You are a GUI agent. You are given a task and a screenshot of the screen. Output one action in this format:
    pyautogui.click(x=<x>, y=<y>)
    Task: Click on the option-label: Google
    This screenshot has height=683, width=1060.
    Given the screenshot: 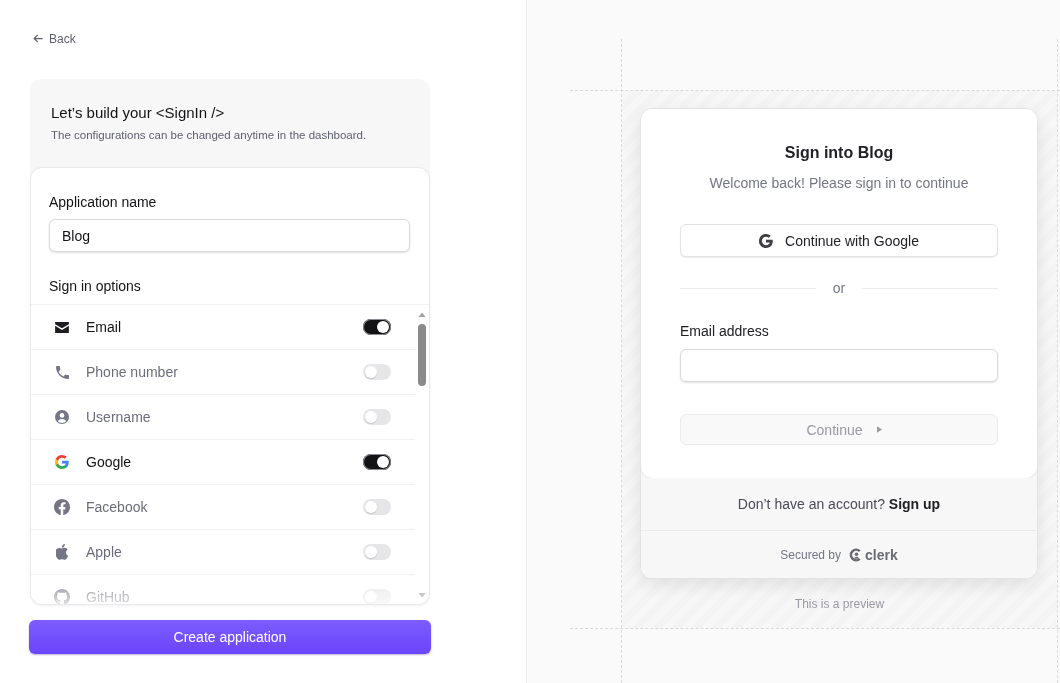 What is the action you would take?
    pyautogui.click(x=109, y=462)
    